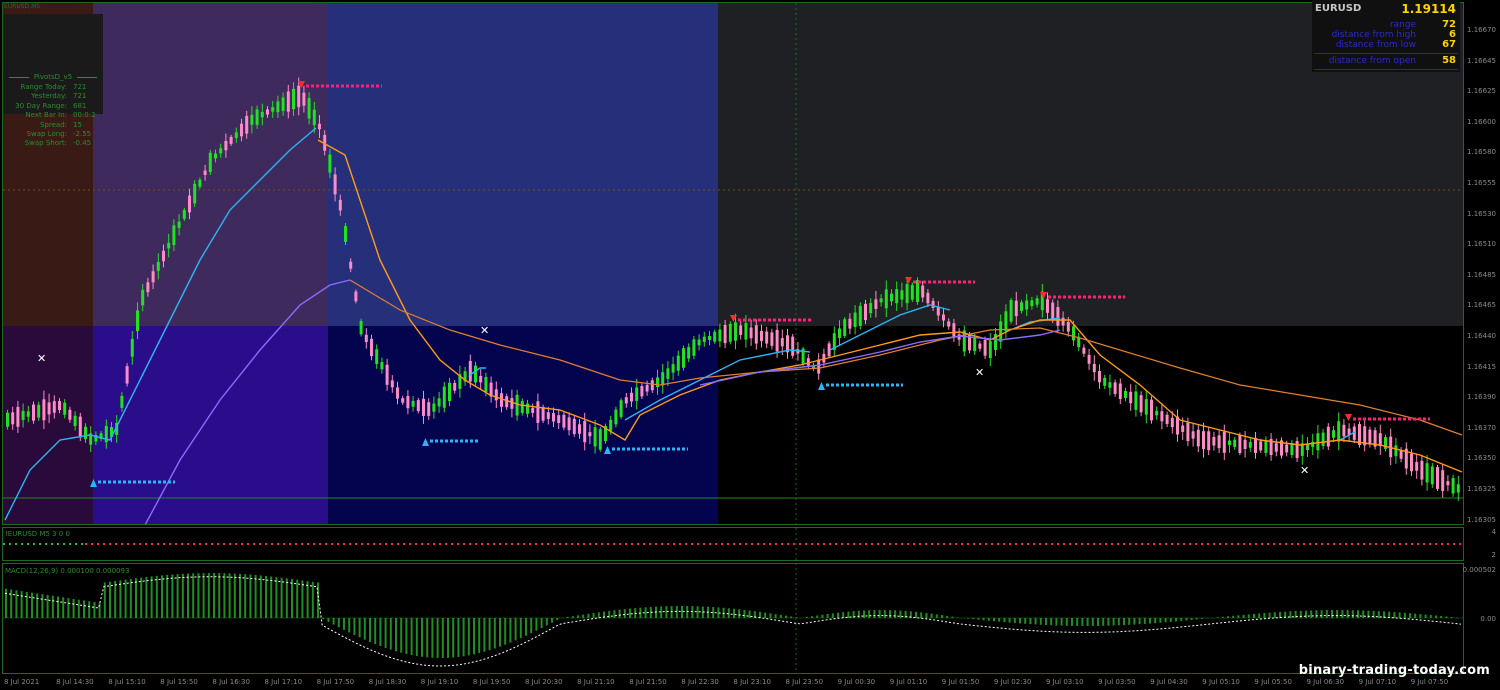  Describe the element at coordinates (1325, 682) in the screenshot. I see `time-tick-label: 9 Jul 06:30` at that location.